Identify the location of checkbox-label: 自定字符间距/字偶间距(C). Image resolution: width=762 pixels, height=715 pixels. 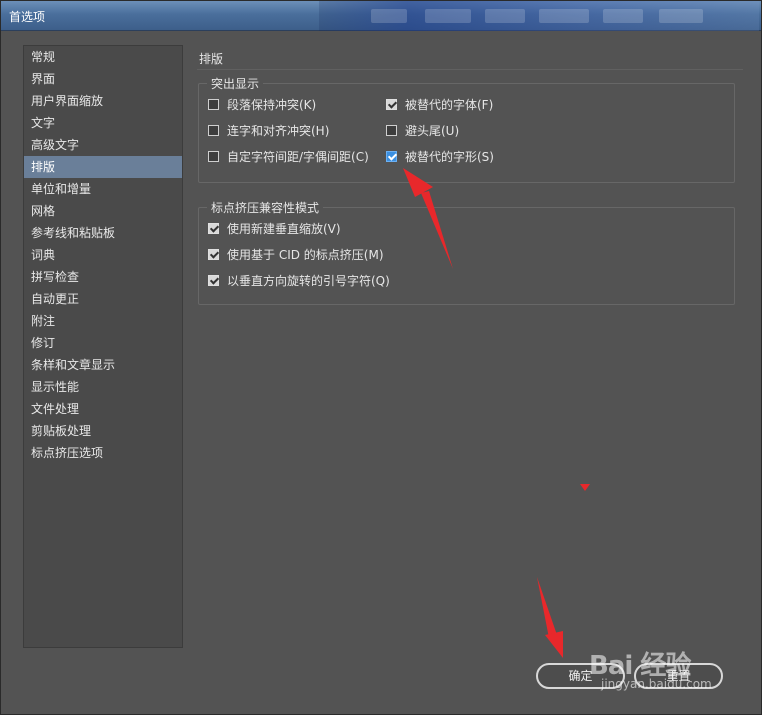
(298, 156).